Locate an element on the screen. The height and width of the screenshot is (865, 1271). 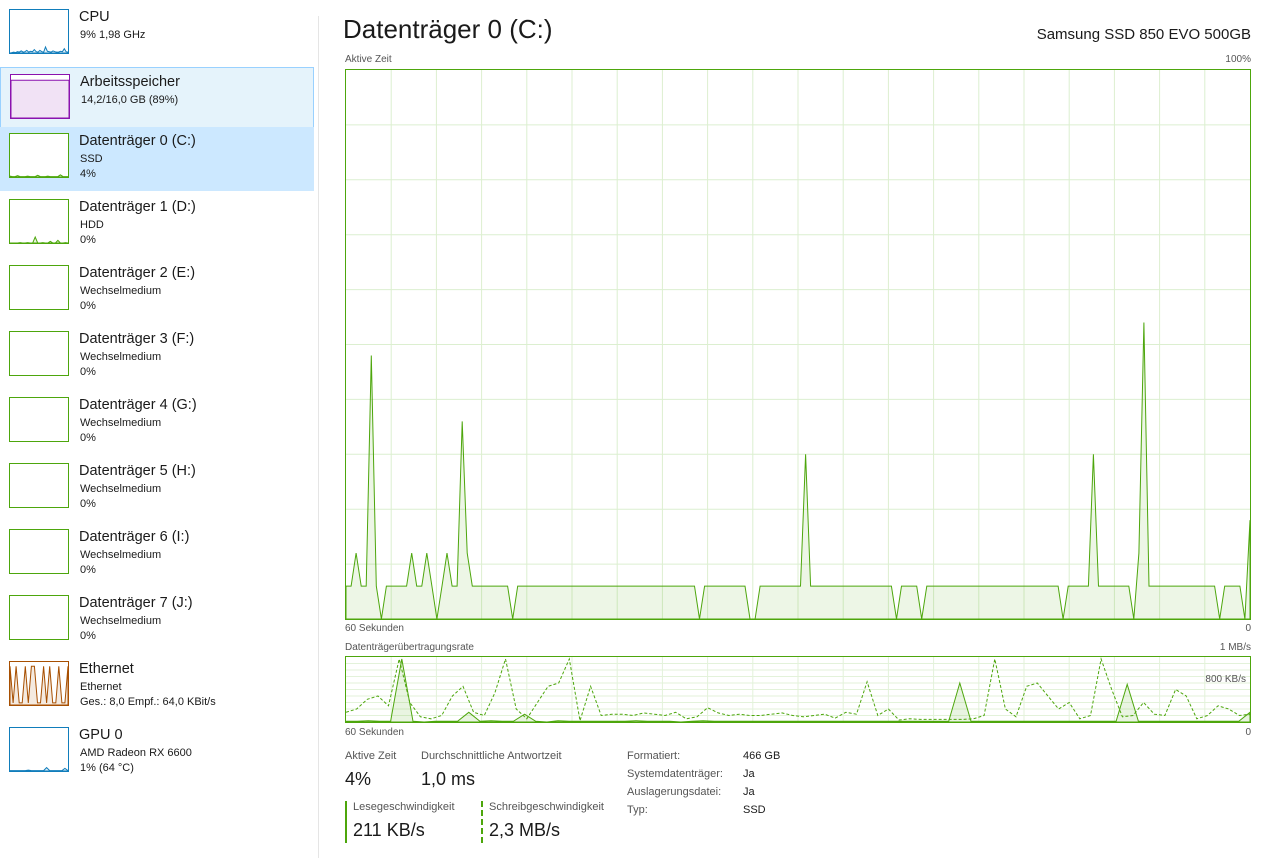
transfer-graph-zero: 0 is located at coordinates (1248, 732).